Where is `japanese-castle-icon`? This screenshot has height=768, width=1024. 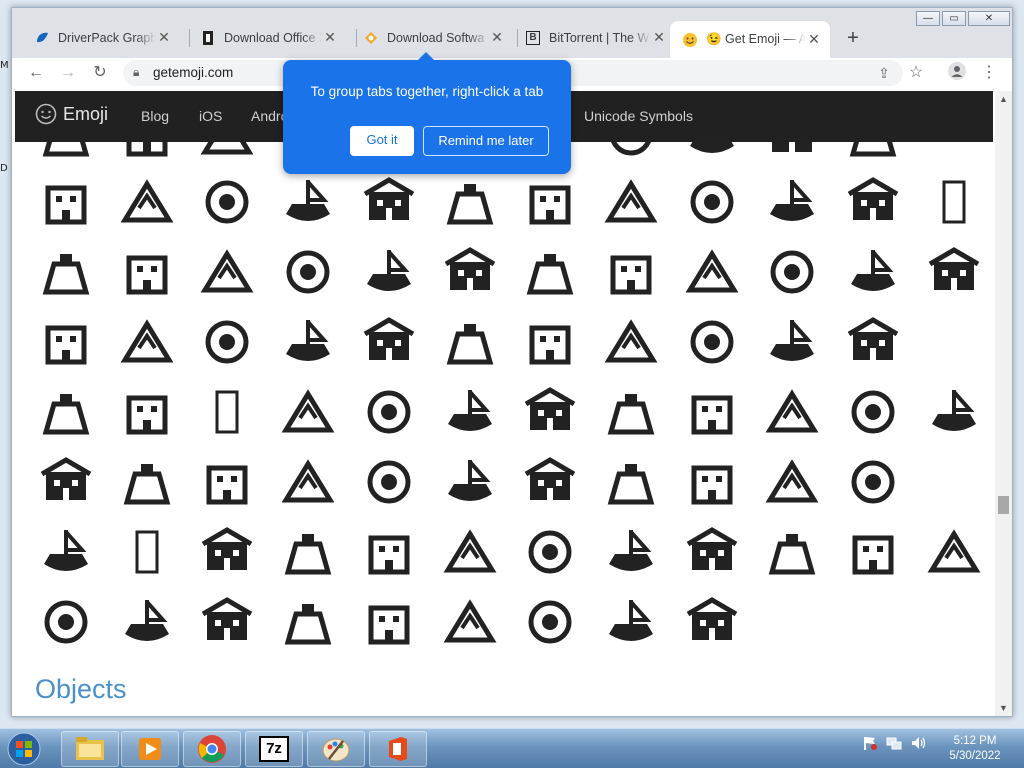 japanese-castle-icon is located at coordinates (873, 272).